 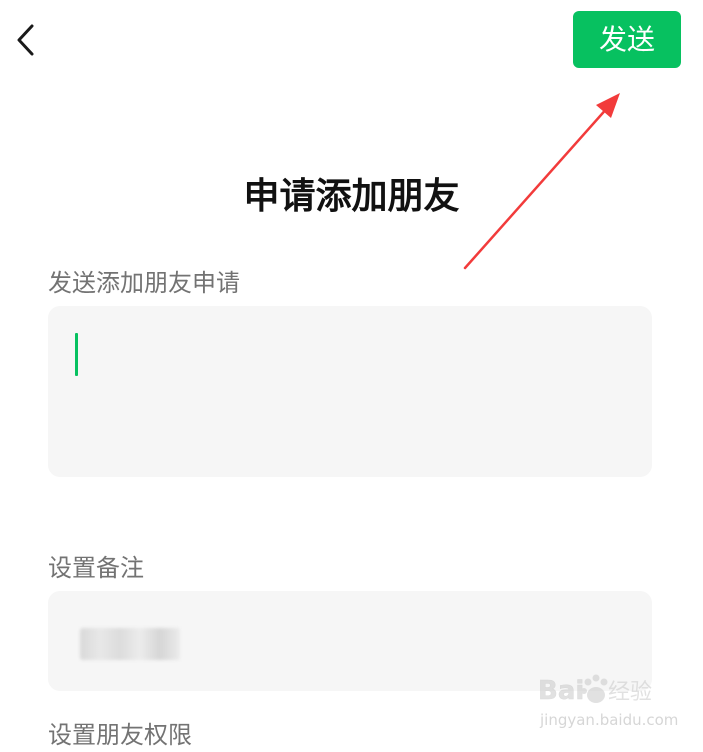 I want to click on send-button: 发送, so click(x=627, y=39).